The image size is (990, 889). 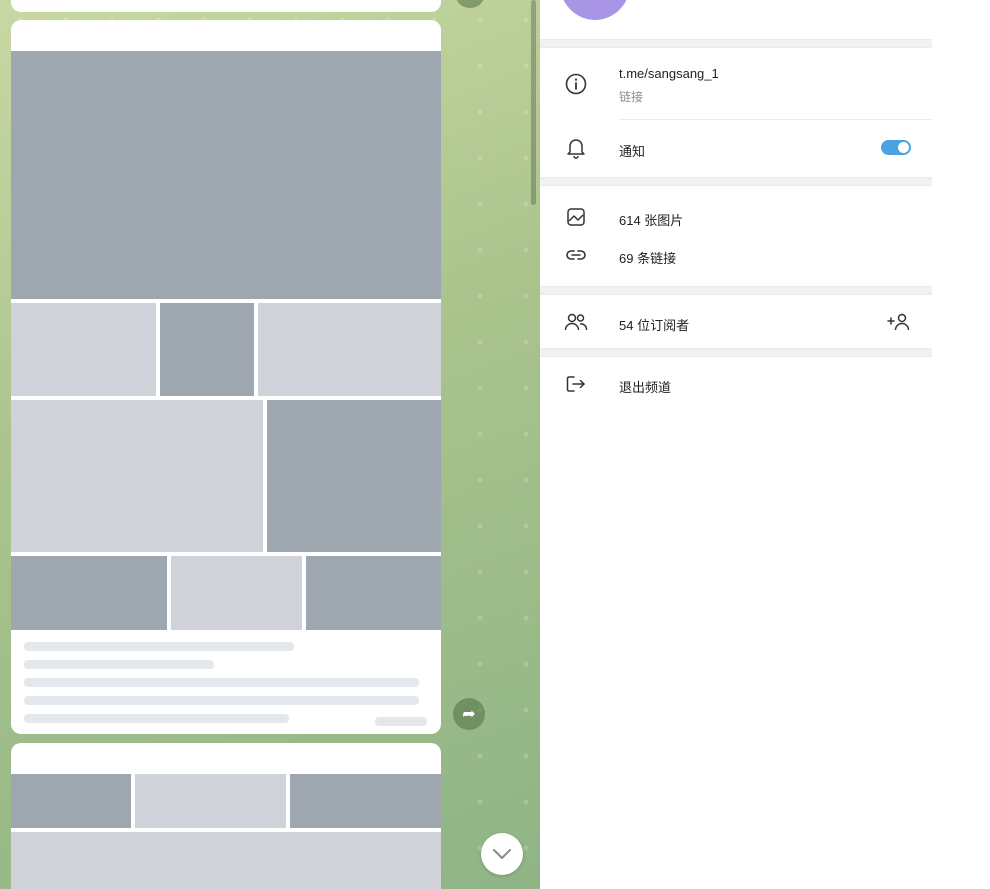 I want to click on add-user-icon, so click(x=899, y=322).